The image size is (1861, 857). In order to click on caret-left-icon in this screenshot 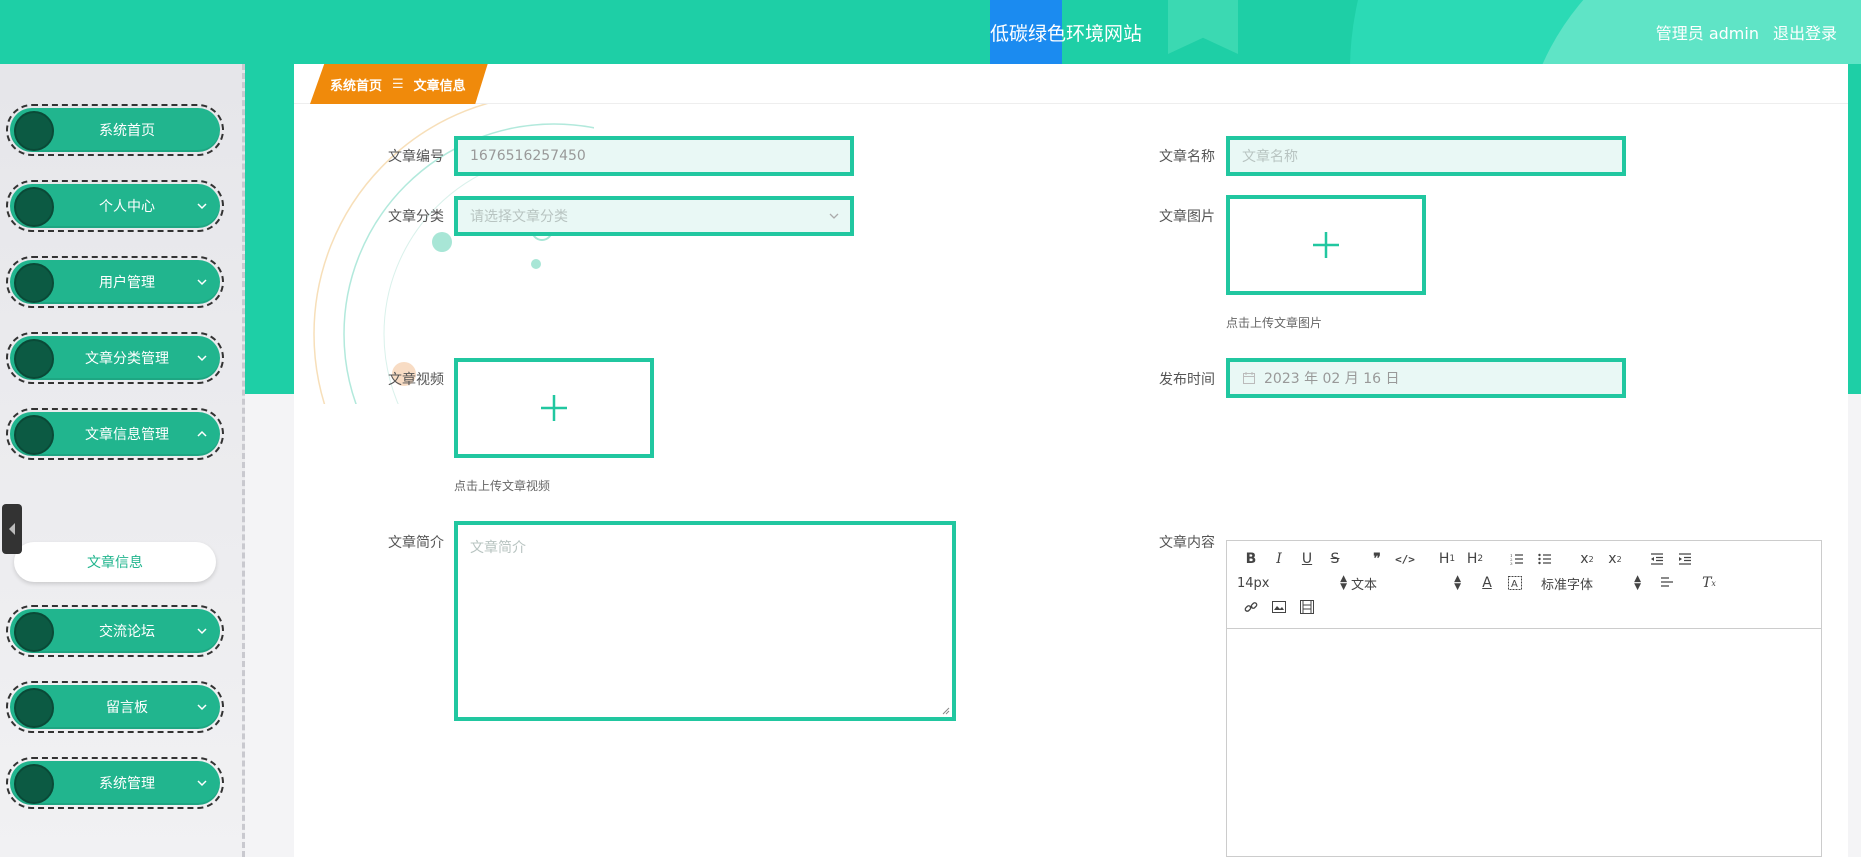, I will do `click(12, 529)`.